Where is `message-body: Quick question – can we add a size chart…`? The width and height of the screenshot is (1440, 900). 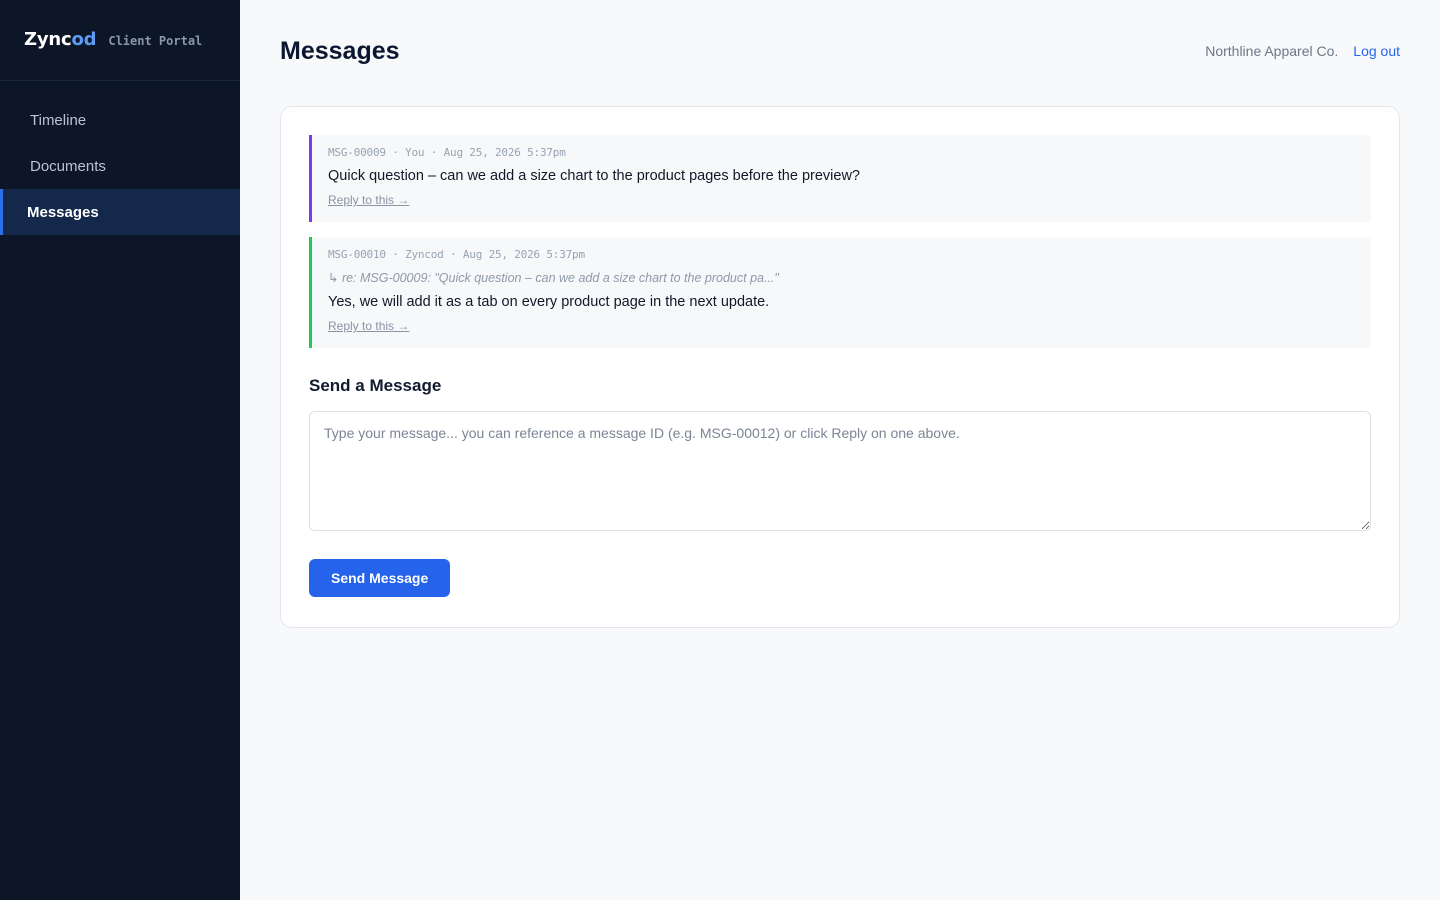
message-body: Quick question – can we add a size chart… is located at coordinates (594, 176).